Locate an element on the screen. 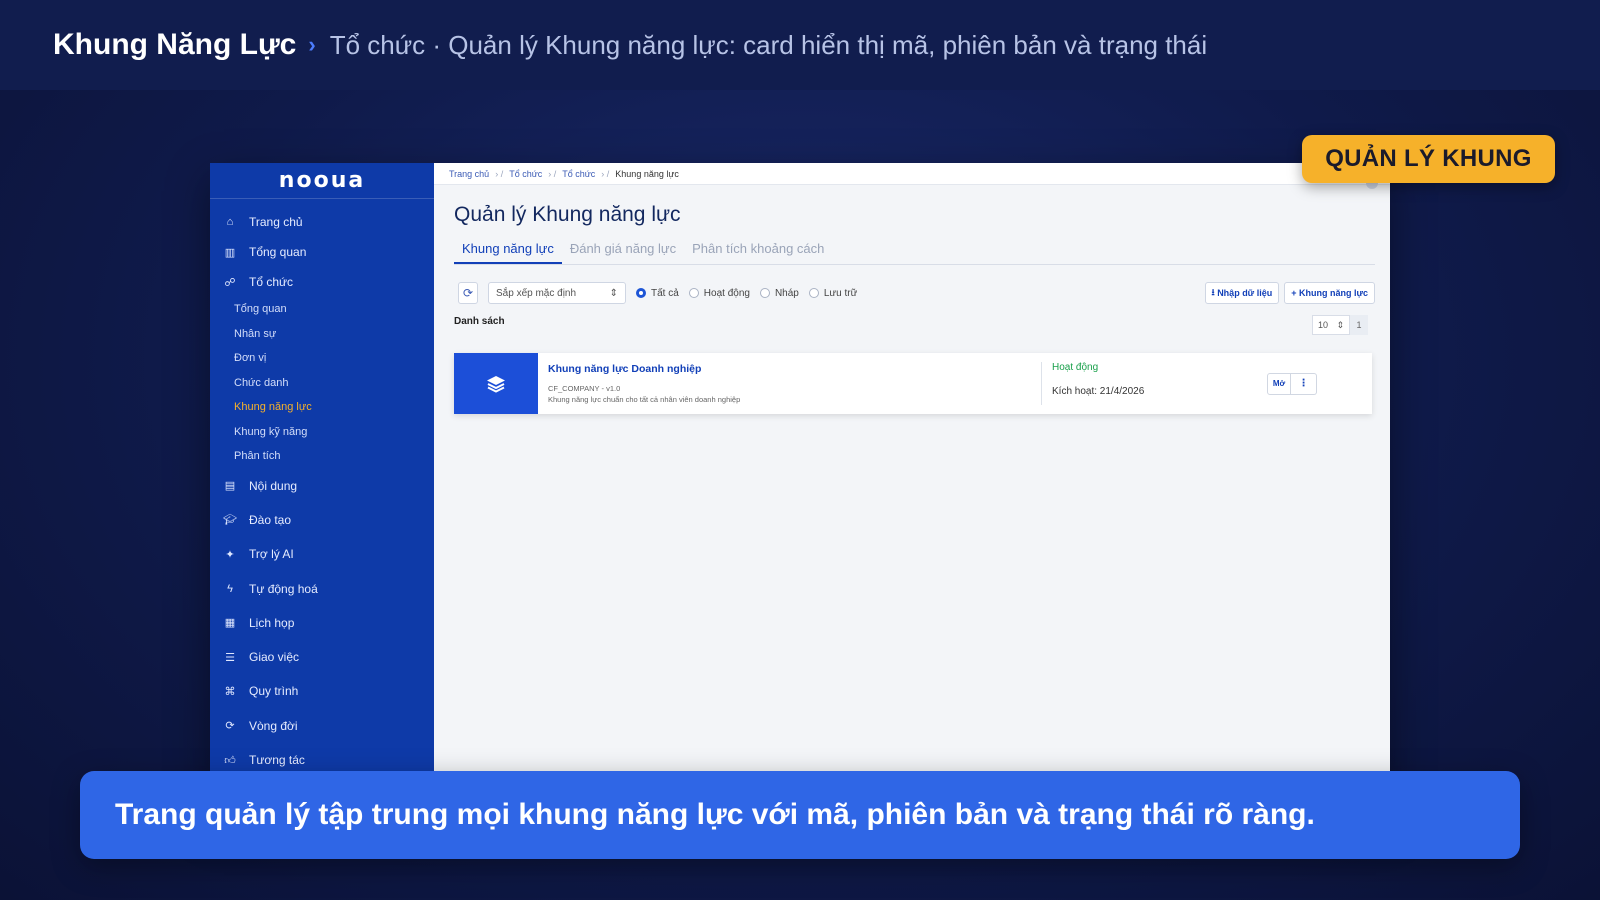 This screenshot has width=1600, height=900. sidebar-item-label: Trang chủ is located at coordinates (276, 222).